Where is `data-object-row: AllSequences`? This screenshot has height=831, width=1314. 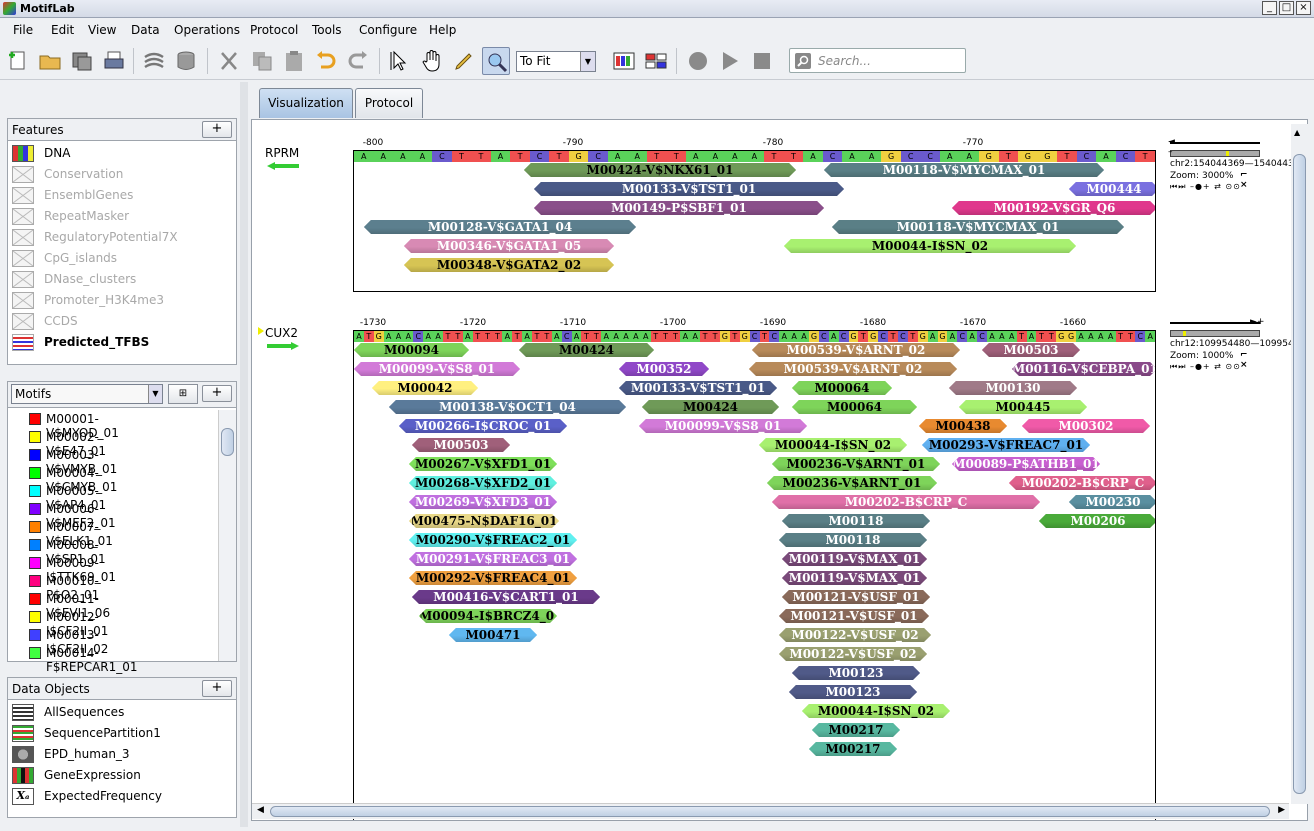
data-object-row: AllSequences is located at coordinates (121, 712).